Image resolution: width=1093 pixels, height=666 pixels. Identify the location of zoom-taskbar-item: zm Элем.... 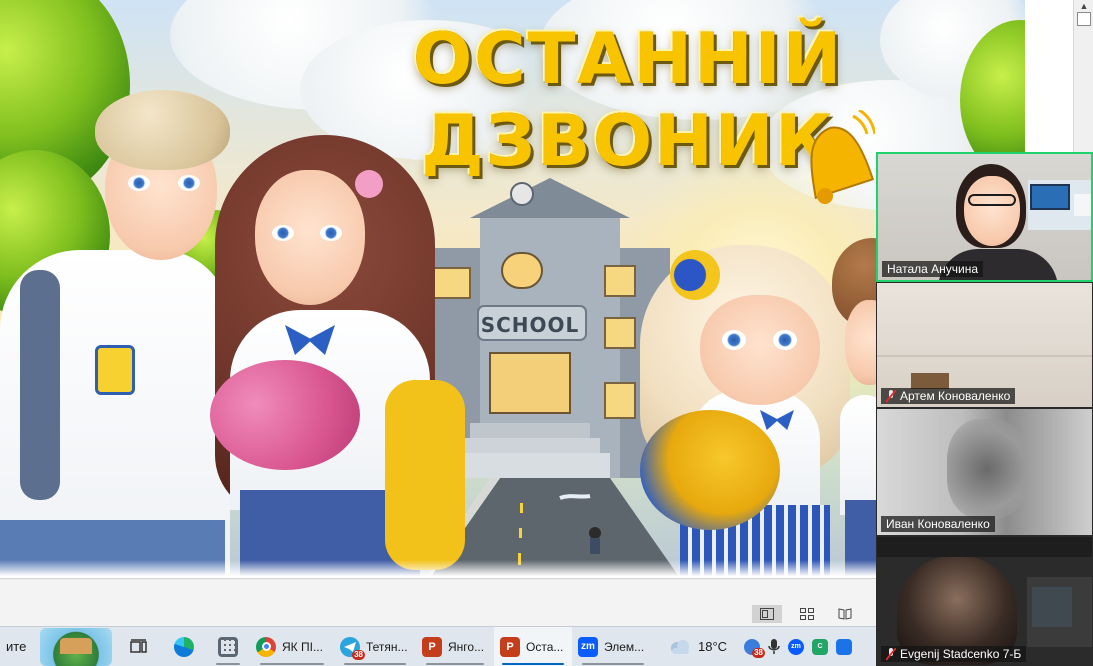
(613, 646).